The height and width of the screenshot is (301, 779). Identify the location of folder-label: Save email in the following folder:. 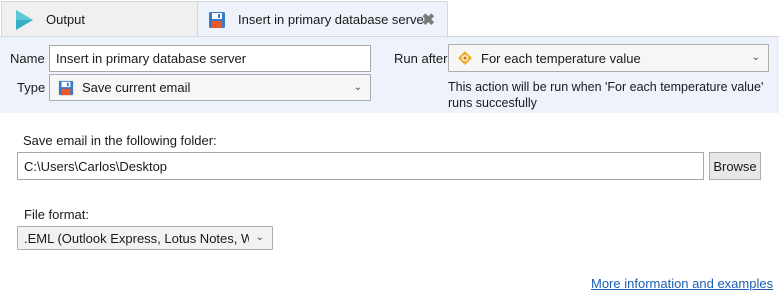
(120, 140).